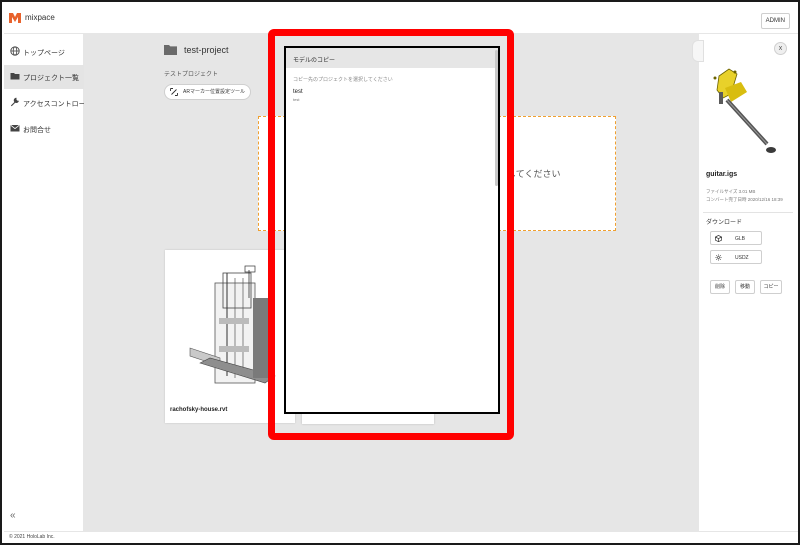 The width and height of the screenshot is (800, 545). Describe the element at coordinates (740, 239) in the screenshot. I see `download-glb-label: GLB` at that location.